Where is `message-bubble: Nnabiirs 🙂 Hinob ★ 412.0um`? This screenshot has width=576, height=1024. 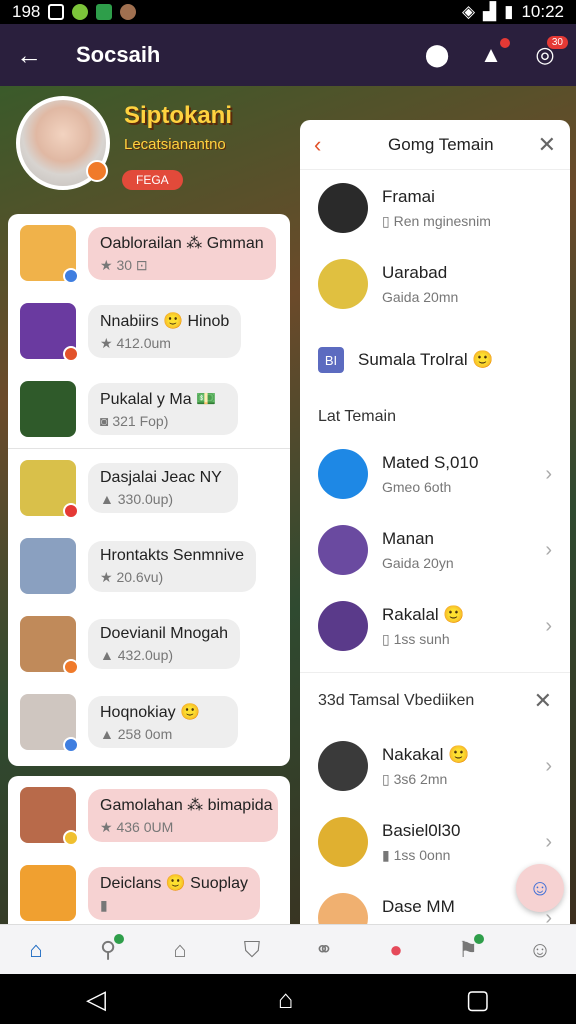 message-bubble: Nnabiirs 🙂 Hinob ★ 412.0um is located at coordinates (165, 331).